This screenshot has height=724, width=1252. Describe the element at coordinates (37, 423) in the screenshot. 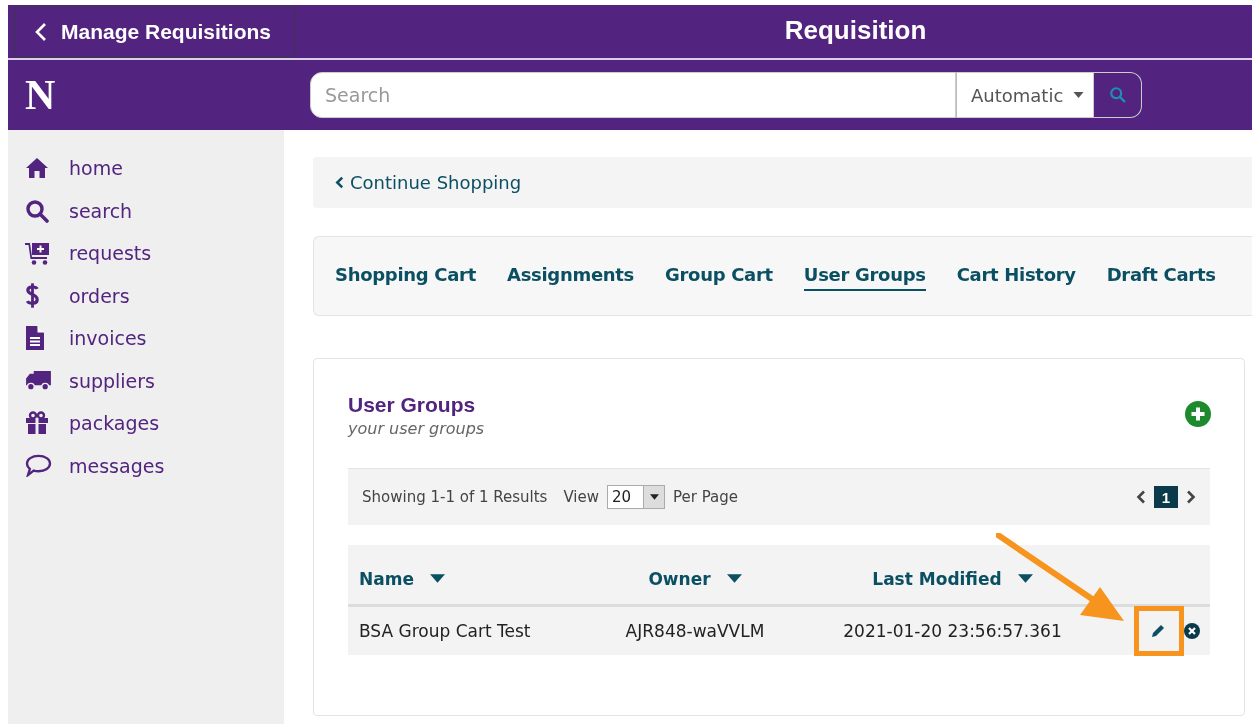

I see `gift-icon` at that location.